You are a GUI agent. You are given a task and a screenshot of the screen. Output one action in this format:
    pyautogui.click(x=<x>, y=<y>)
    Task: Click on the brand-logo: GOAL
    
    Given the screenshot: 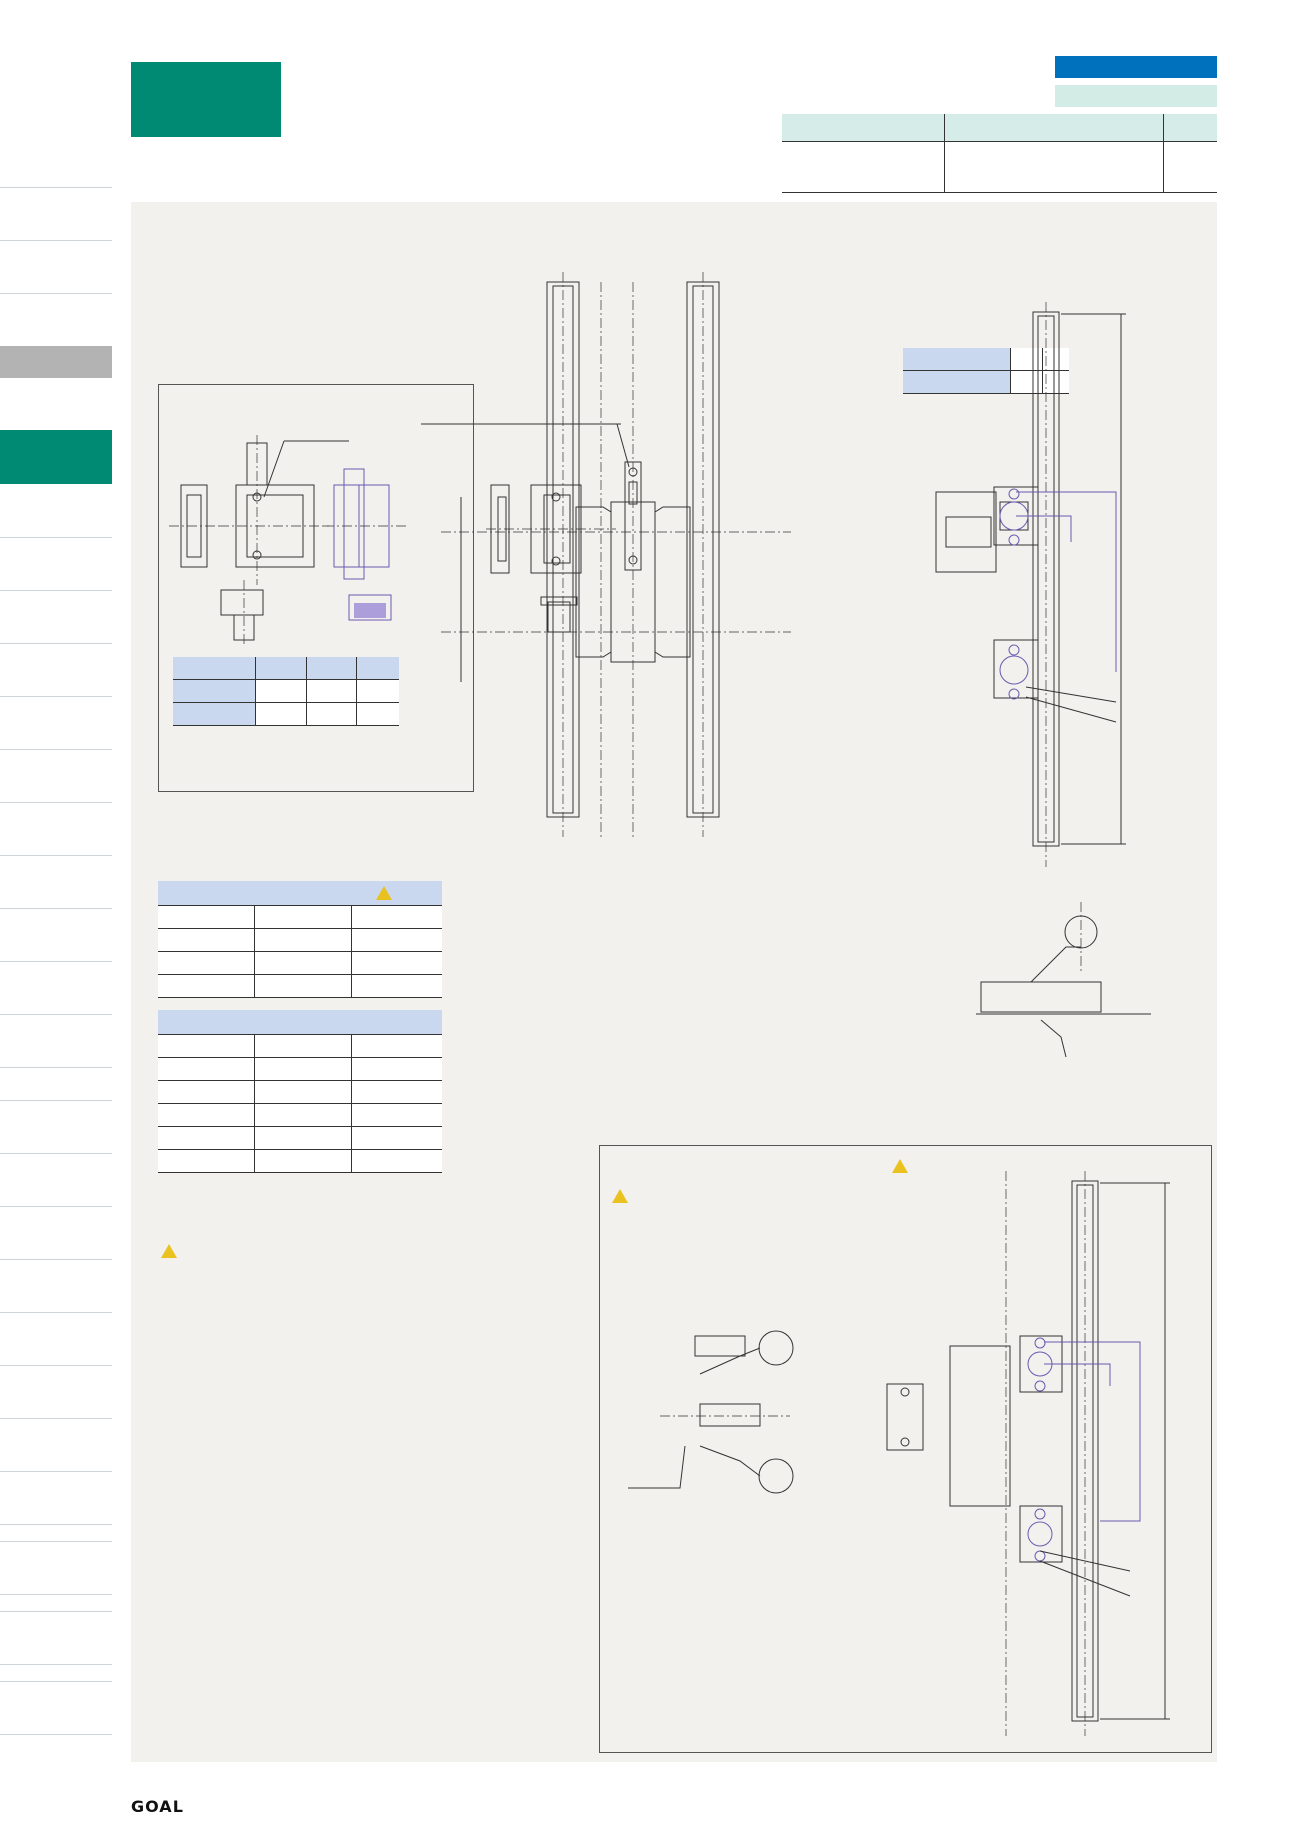 What is the action you would take?
    pyautogui.click(x=157, y=1806)
    